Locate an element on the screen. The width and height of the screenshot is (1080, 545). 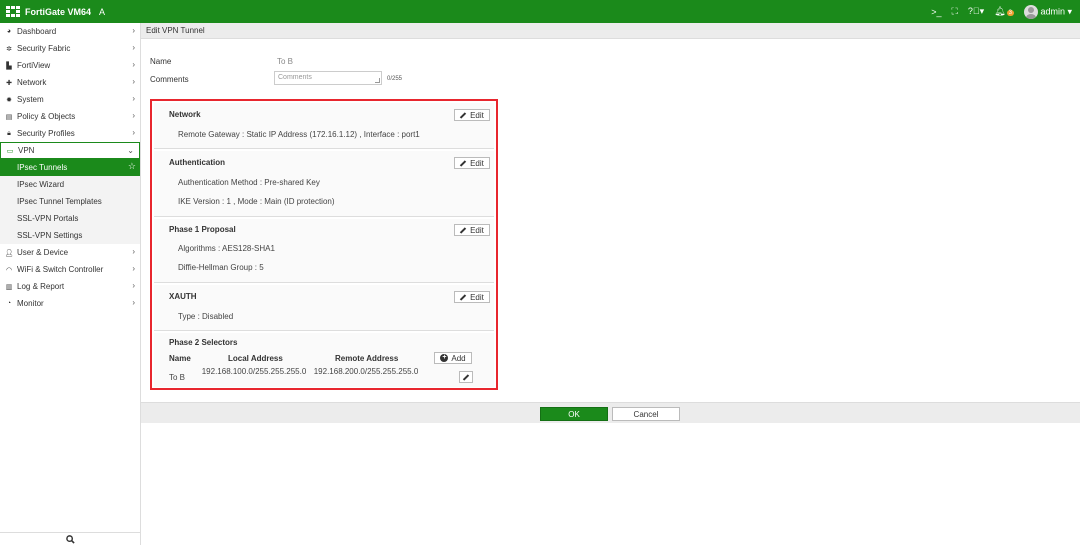
sidebar-item-label: Monitor is located at coordinates (30, 303).